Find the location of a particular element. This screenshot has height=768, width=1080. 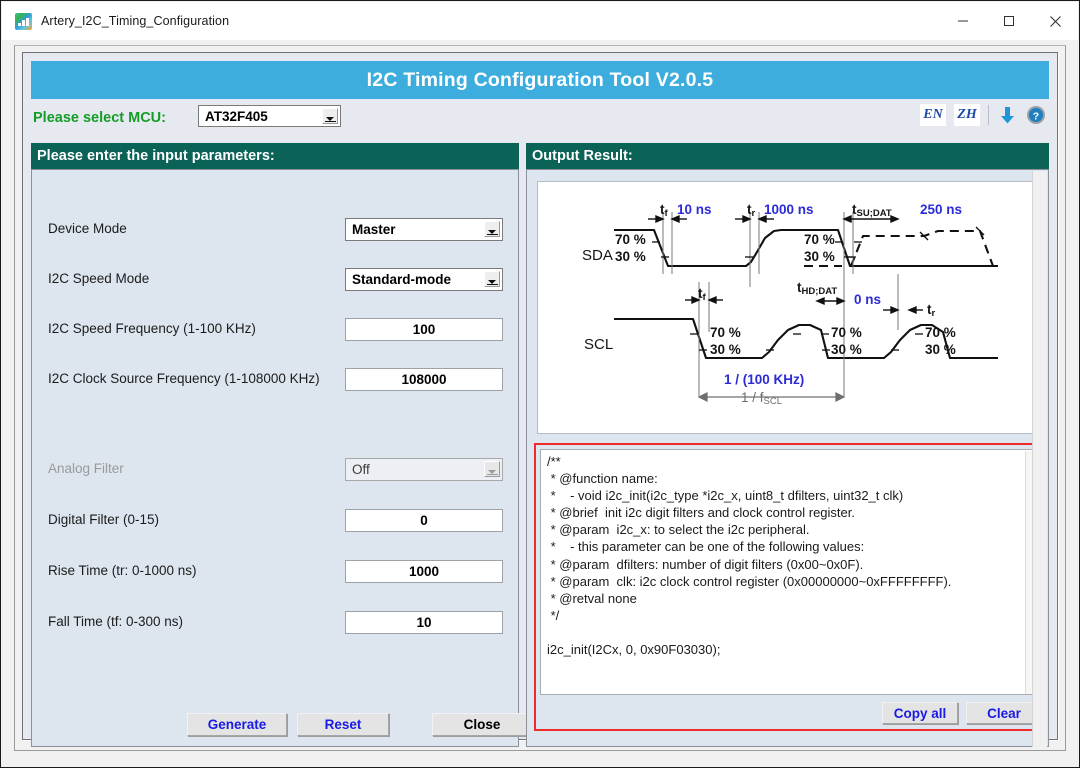

clock-source-frequency-input: 108000 is located at coordinates (424, 379).